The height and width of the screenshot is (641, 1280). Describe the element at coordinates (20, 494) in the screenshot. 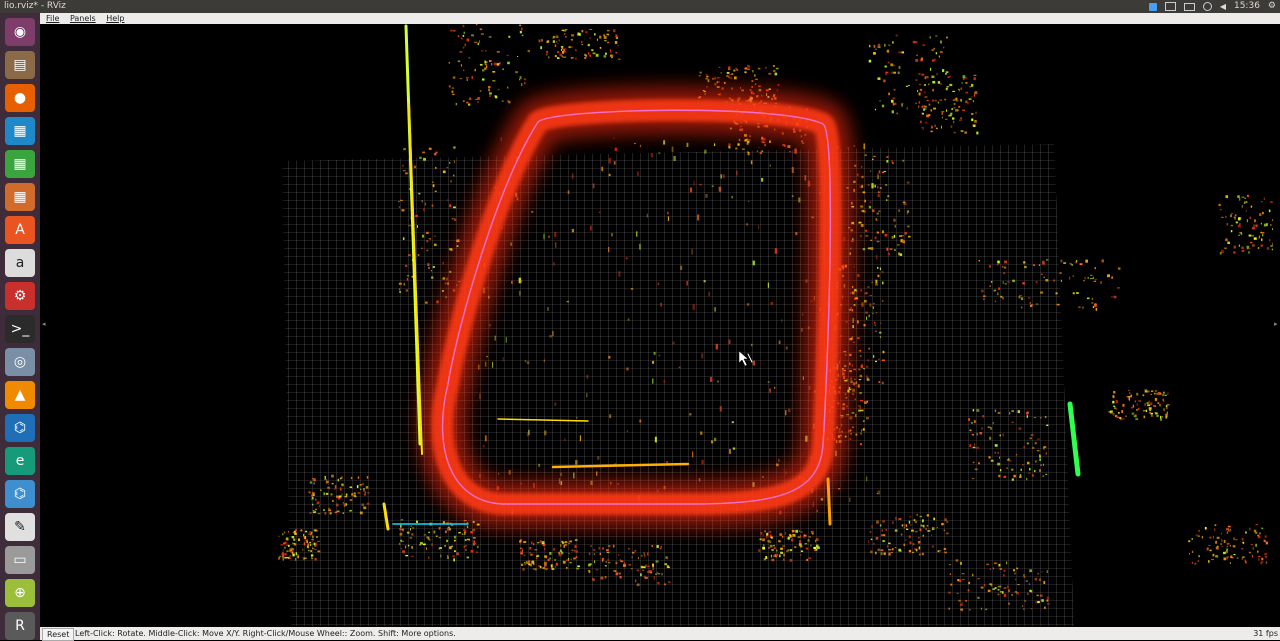

I see `vscode-alt-icon: ⌬` at that location.